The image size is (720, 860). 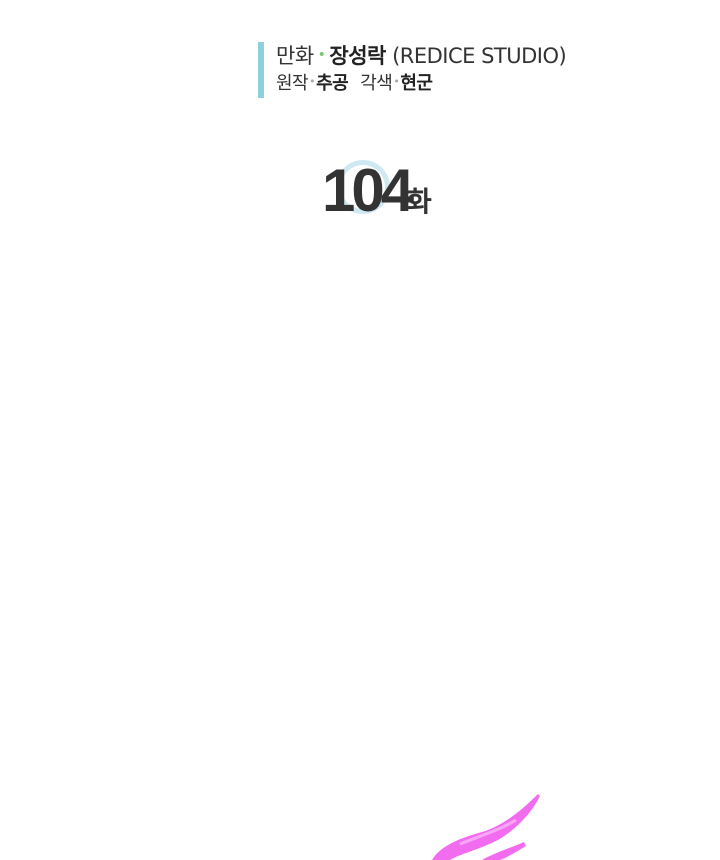 What do you see at coordinates (292, 83) in the screenshot?
I see `original-role: 원작` at bounding box center [292, 83].